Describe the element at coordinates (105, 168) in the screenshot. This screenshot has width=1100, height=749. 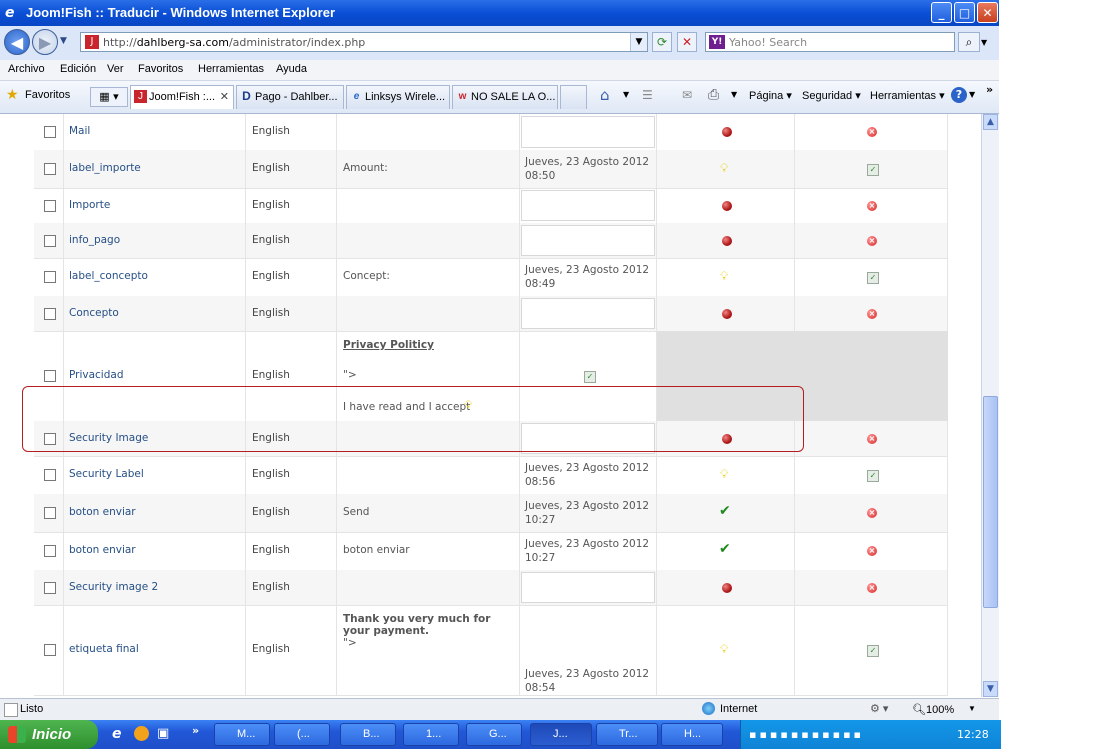
I see `row-name-link: label_importe` at that location.